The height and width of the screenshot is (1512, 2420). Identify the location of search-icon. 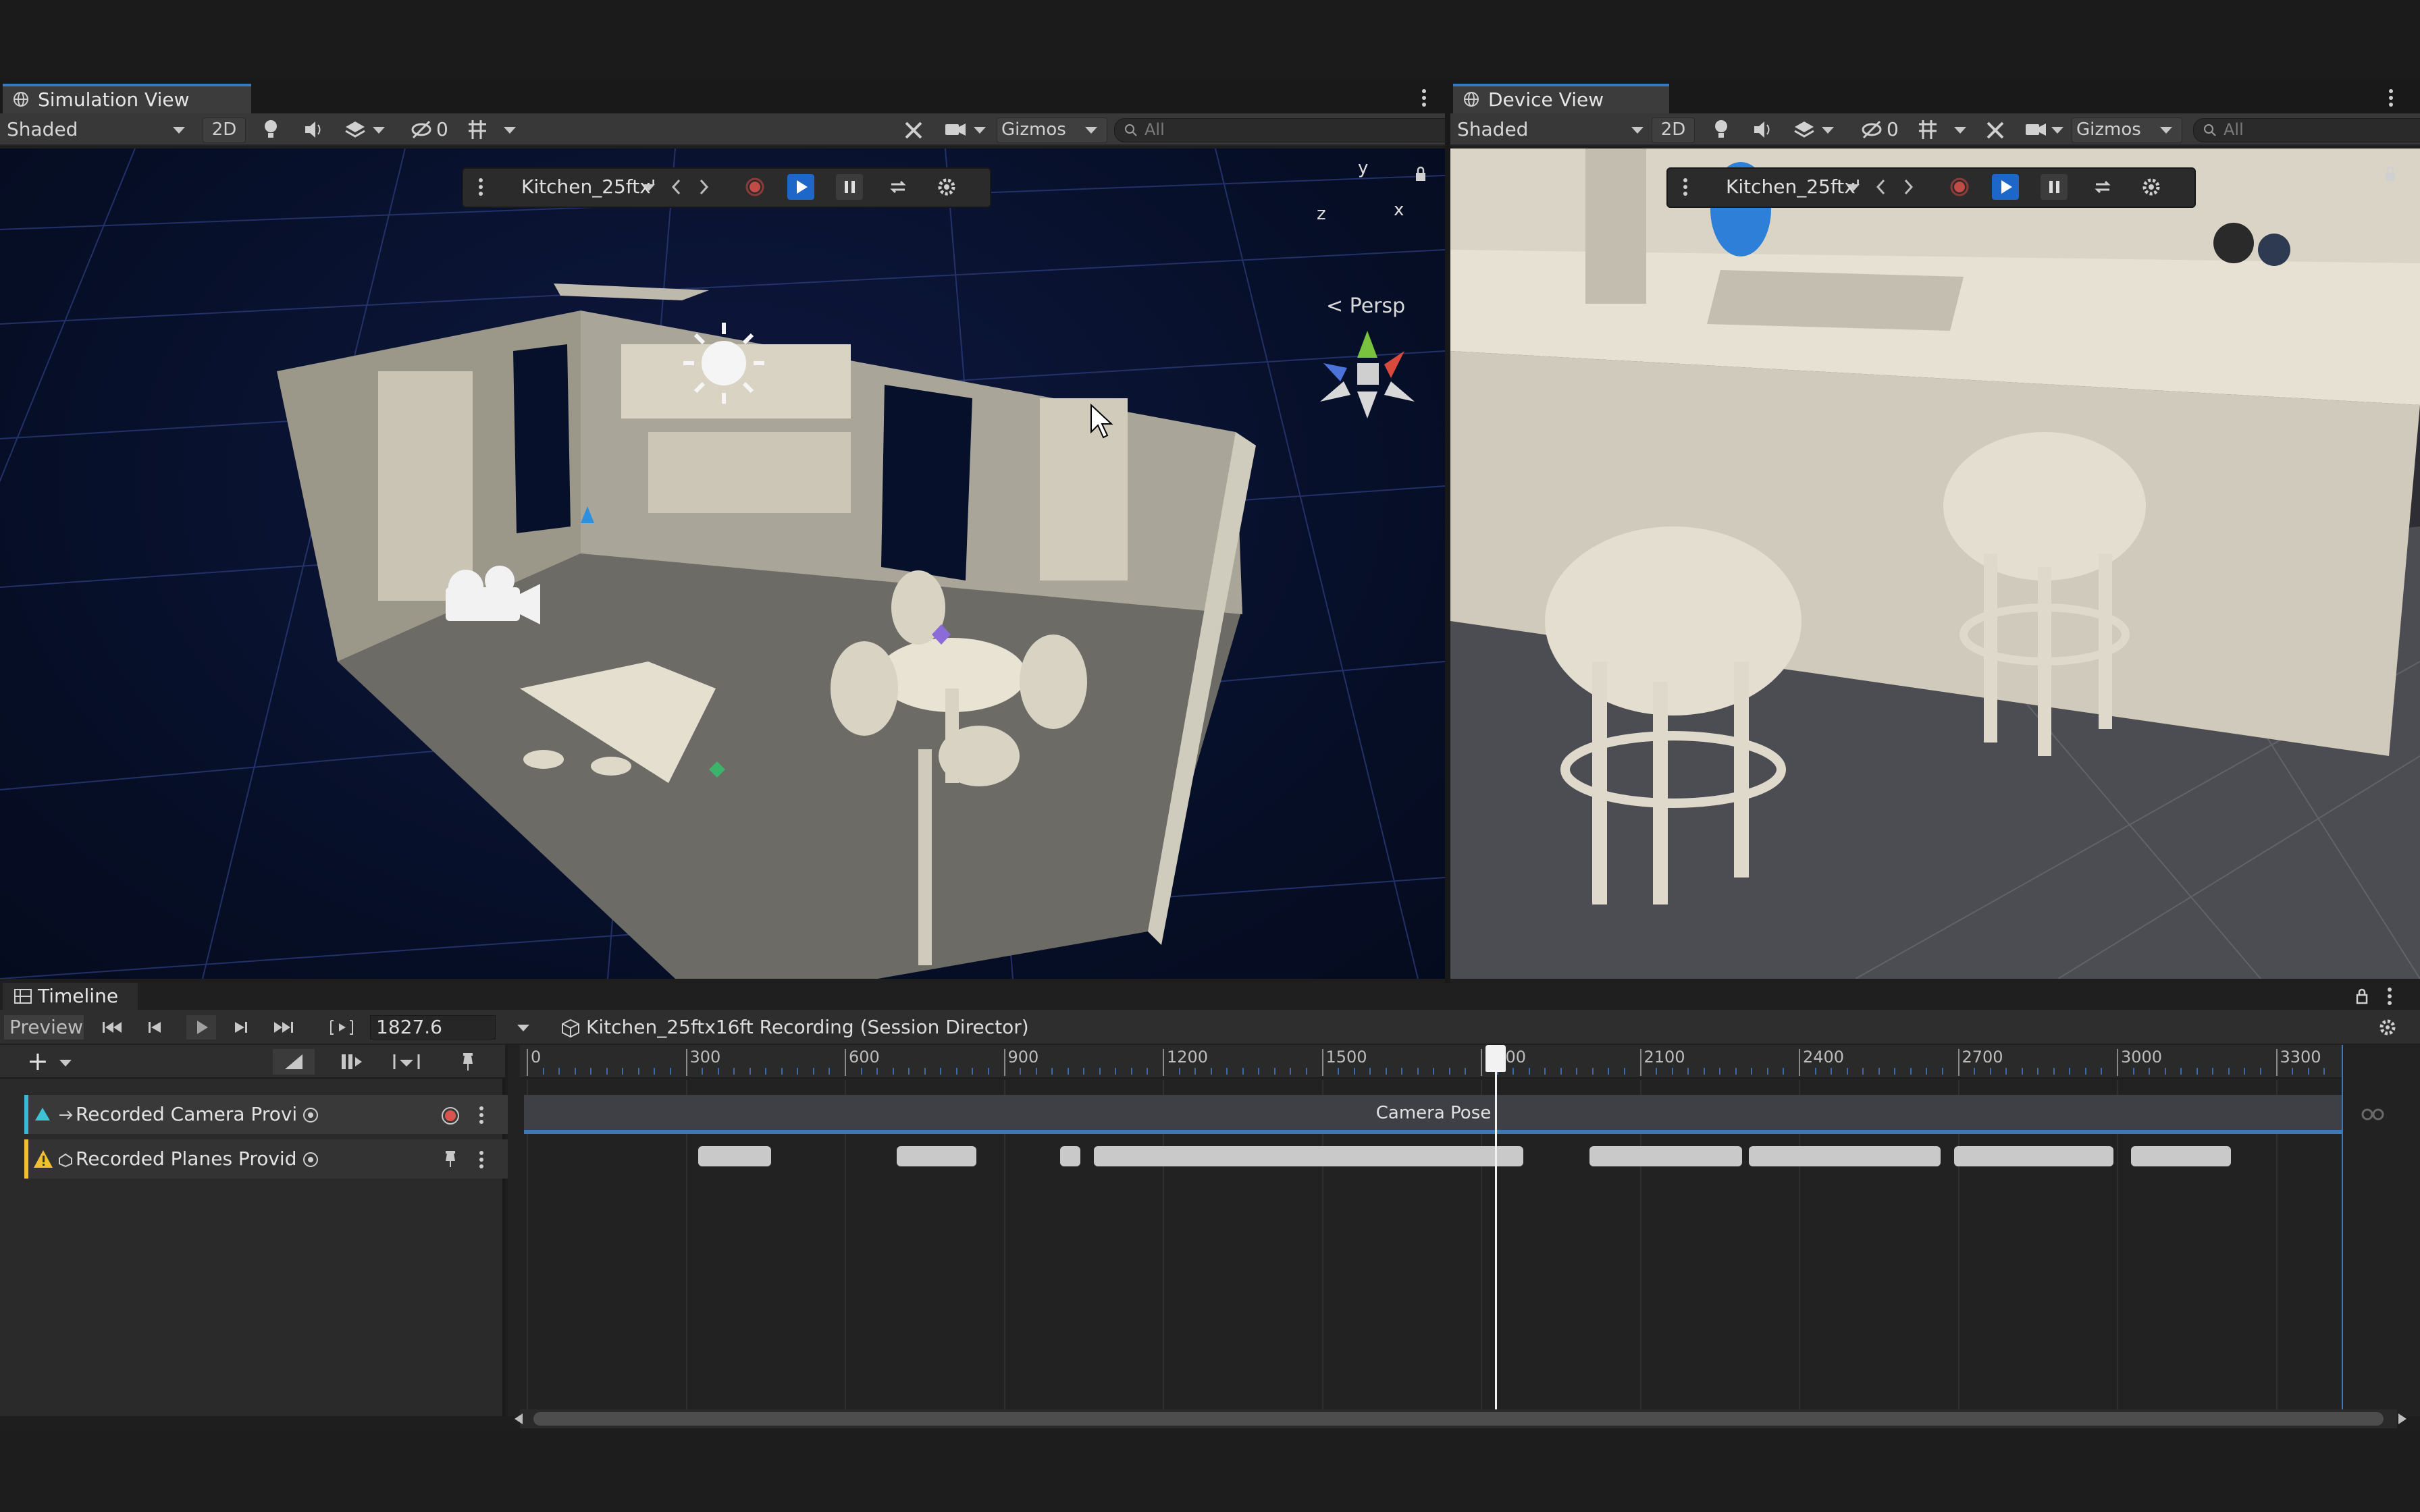
(2210, 130).